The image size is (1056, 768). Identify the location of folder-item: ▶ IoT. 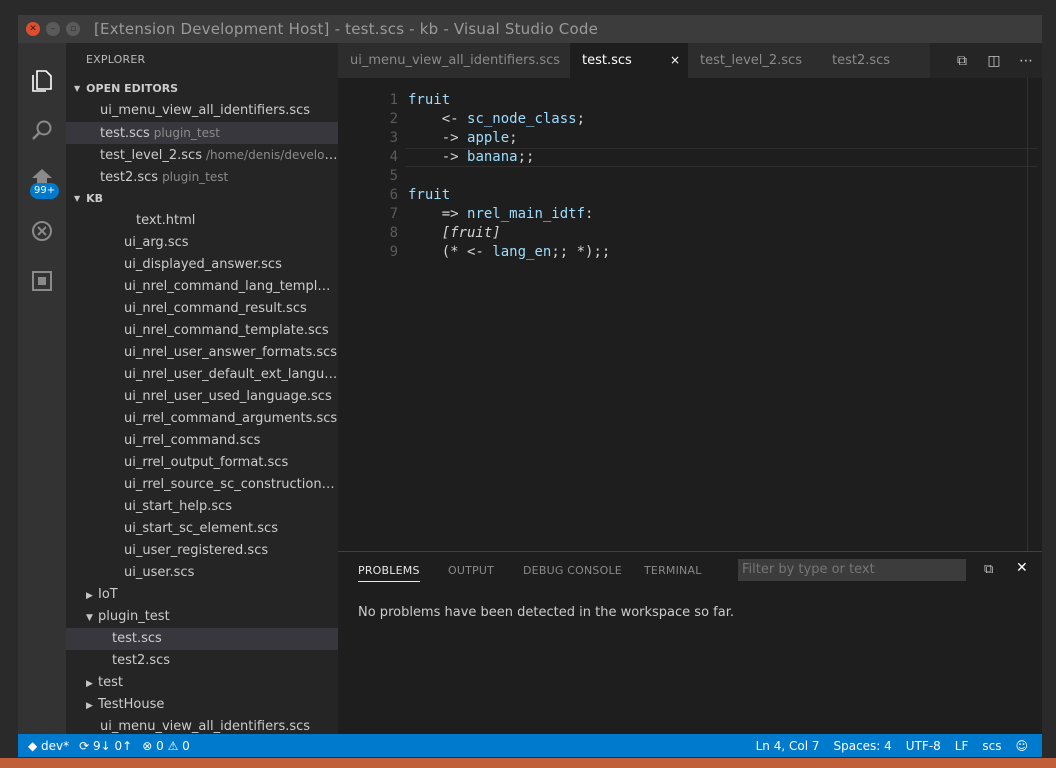
(202, 595).